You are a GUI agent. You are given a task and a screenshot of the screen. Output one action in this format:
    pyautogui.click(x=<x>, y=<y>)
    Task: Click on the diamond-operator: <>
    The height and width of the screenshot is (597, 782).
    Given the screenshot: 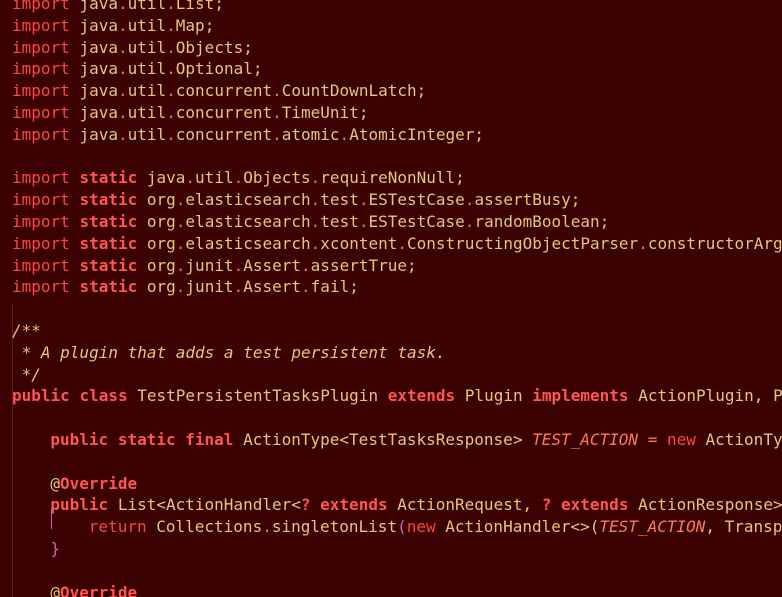 What is the action you would take?
    pyautogui.click(x=580, y=527)
    